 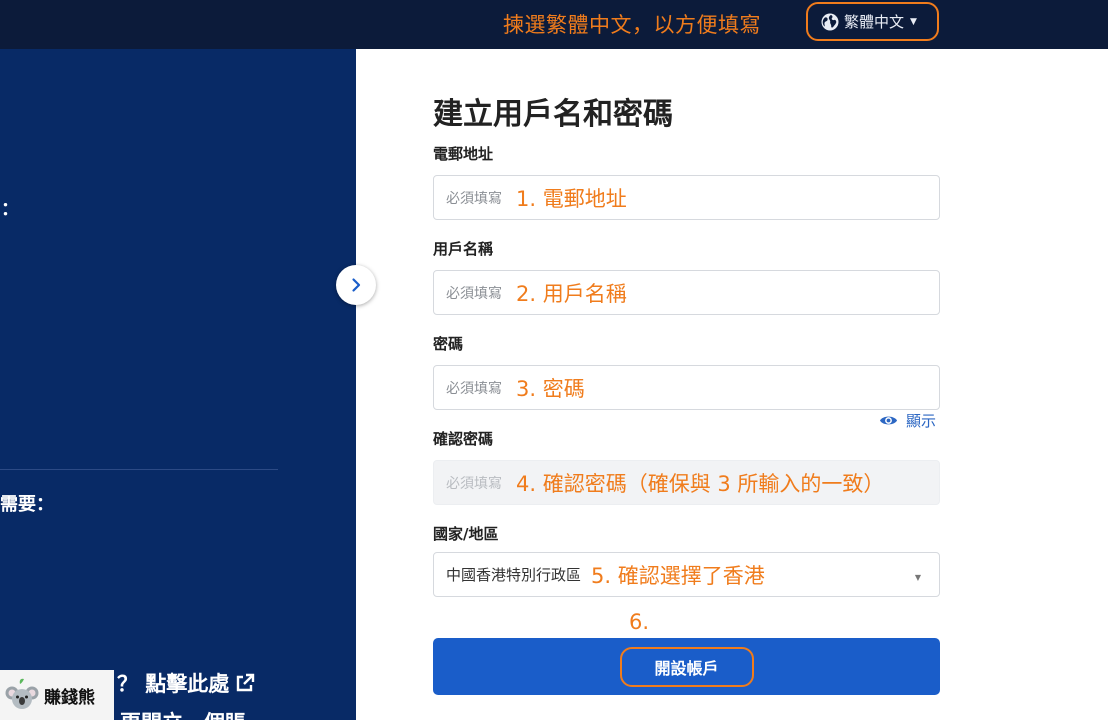 What do you see at coordinates (173, 684) in the screenshot?
I see `help-link-text: ？ 點擊此處` at bounding box center [173, 684].